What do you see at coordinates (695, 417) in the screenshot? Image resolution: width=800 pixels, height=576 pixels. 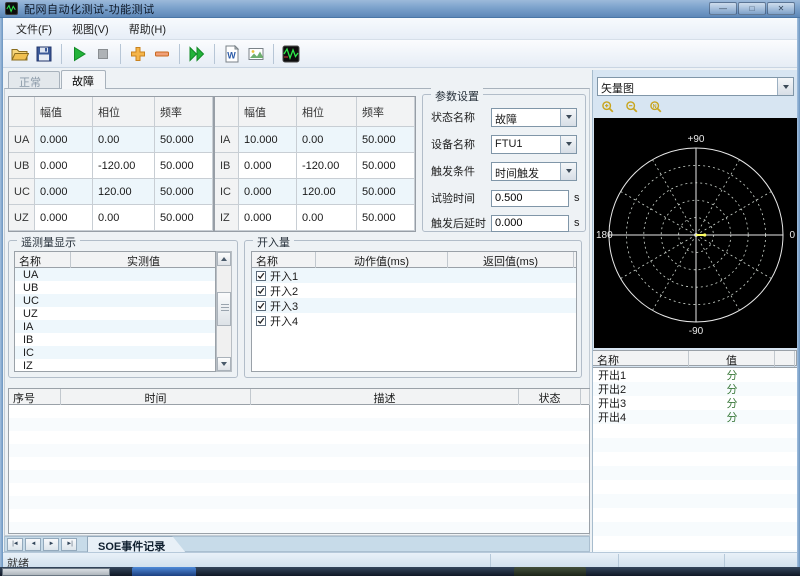 I see `output-row: 开出4 分` at bounding box center [695, 417].